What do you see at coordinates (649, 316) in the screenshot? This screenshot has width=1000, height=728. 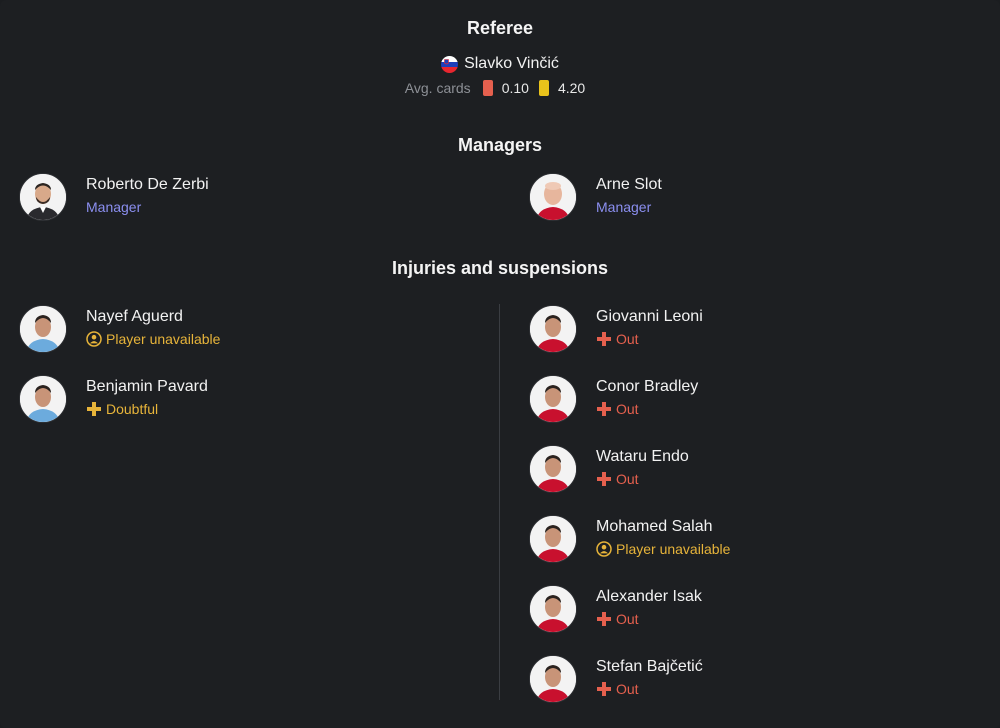 I see `player-name: Giovanni Leoni` at bounding box center [649, 316].